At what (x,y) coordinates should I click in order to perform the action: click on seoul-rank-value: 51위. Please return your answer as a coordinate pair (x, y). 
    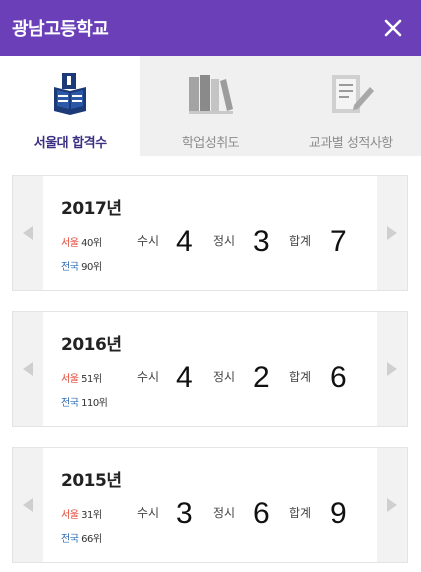
    Looking at the image, I should click on (91, 379).